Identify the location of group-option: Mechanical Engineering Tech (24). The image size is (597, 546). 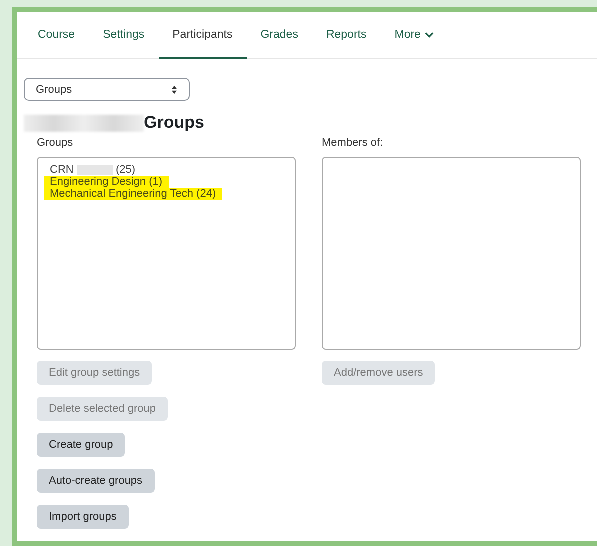
(133, 194).